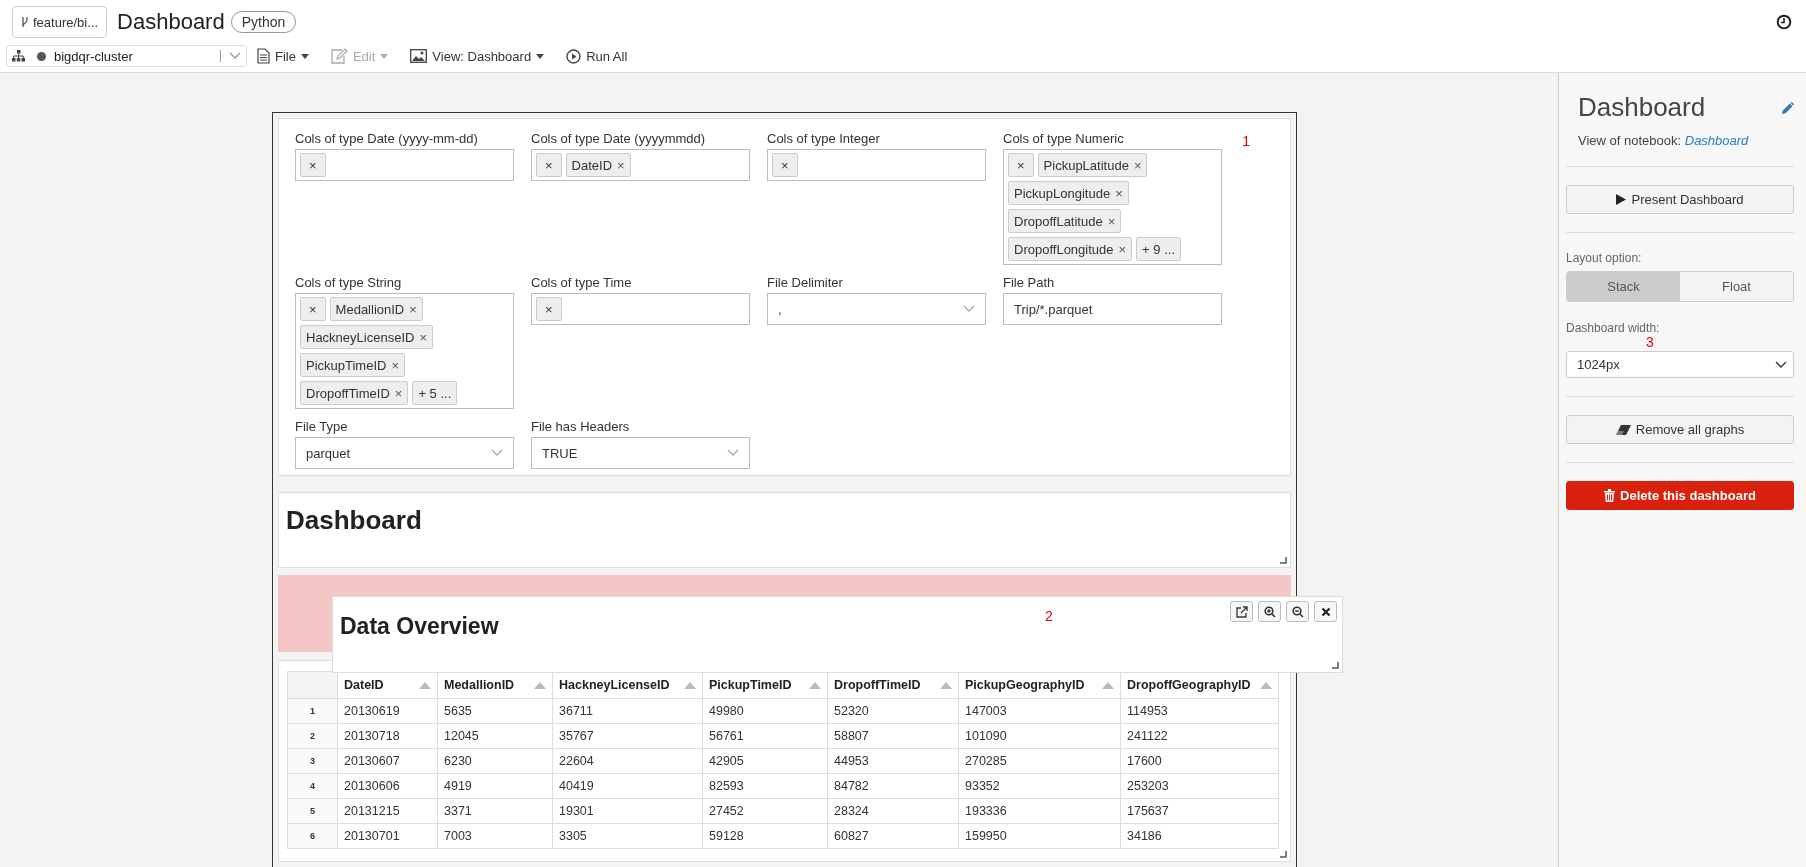  What do you see at coordinates (1680, 429) in the screenshot?
I see `remove-graphs-button: Remove all graphs` at bounding box center [1680, 429].